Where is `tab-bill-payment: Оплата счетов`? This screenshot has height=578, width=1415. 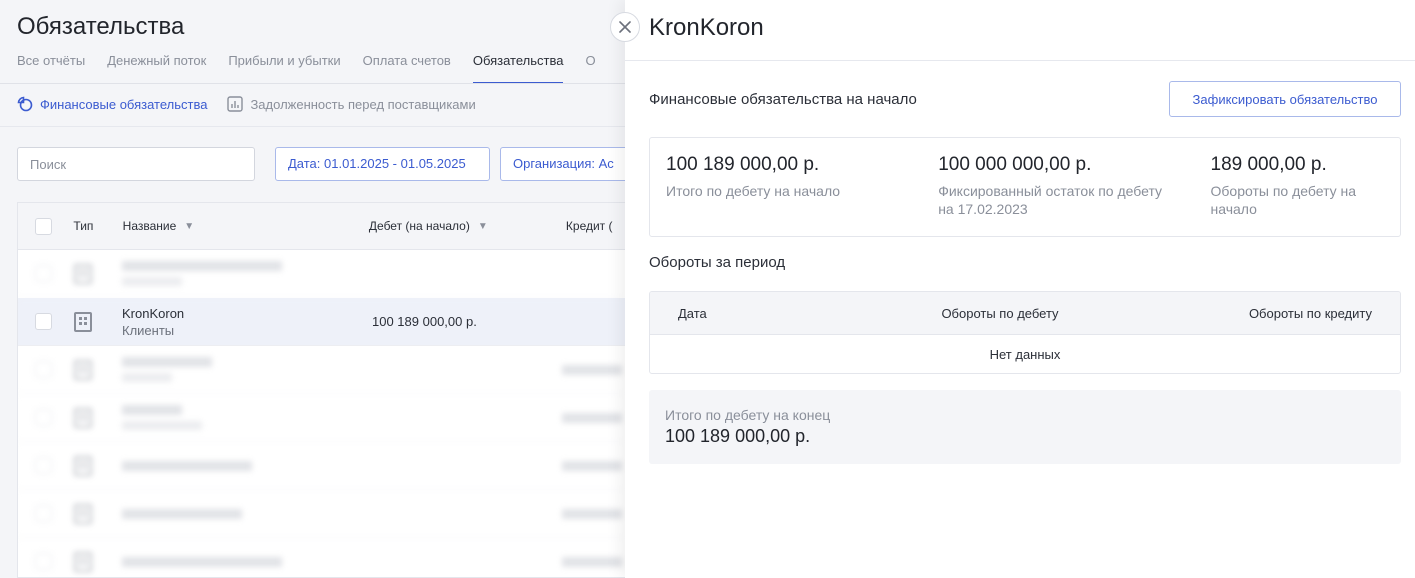
tab-bill-payment: Оплата счетов is located at coordinates (407, 68).